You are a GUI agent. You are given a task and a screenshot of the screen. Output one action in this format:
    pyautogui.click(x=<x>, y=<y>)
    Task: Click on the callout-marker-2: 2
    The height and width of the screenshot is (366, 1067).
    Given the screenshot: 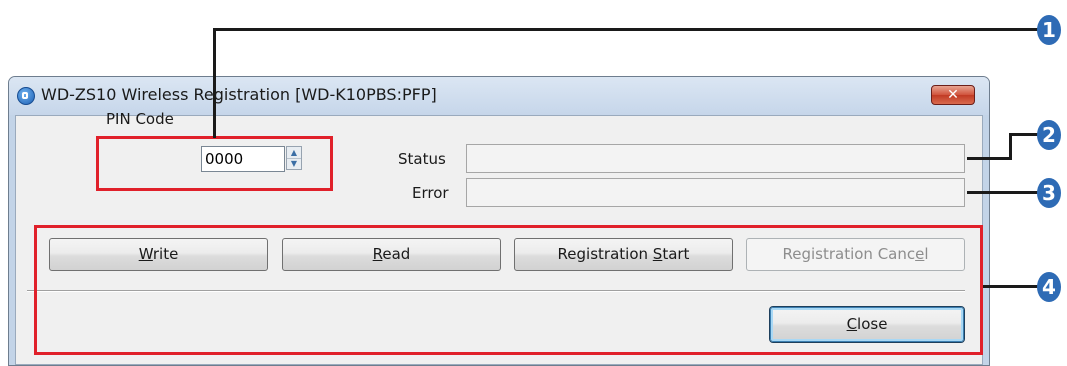 What is the action you would take?
    pyautogui.click(x=1049, y=135)
    